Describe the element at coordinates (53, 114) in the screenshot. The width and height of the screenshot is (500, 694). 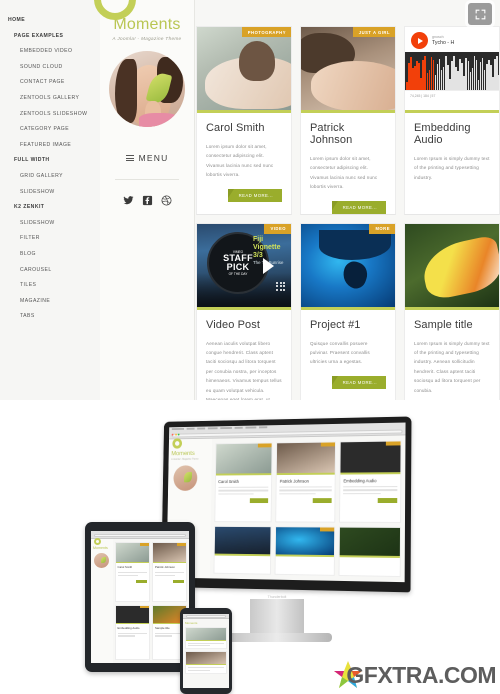
I see `sidebar-item-zentools-slideshow: ZENTOOLS SLIDESHOW` at that location.